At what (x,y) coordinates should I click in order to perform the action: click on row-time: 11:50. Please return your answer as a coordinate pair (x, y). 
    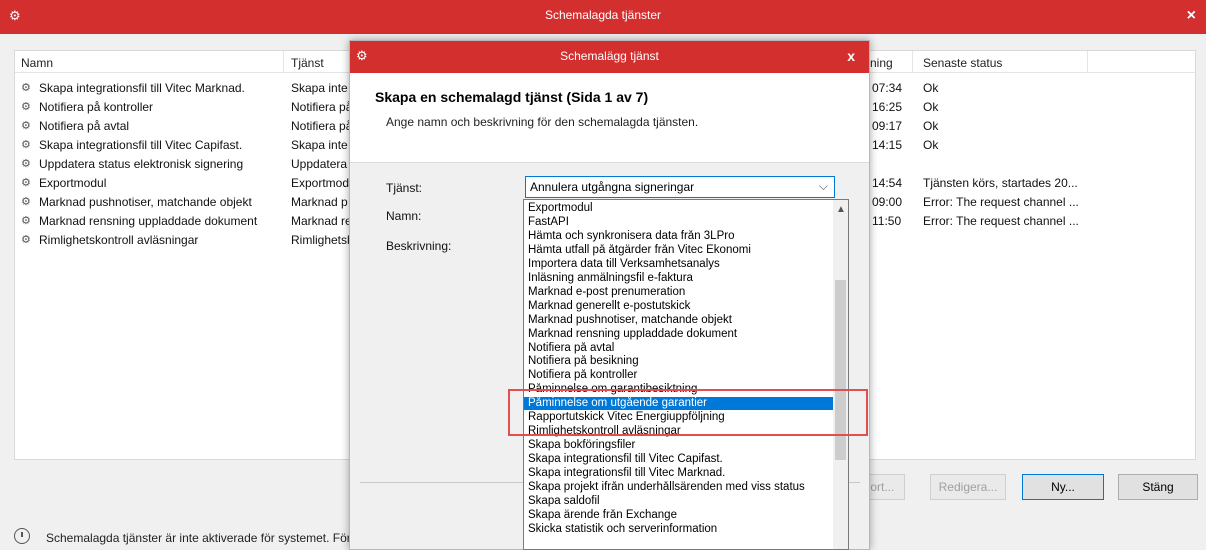
    Looking at the image, I should click on (887, 221).